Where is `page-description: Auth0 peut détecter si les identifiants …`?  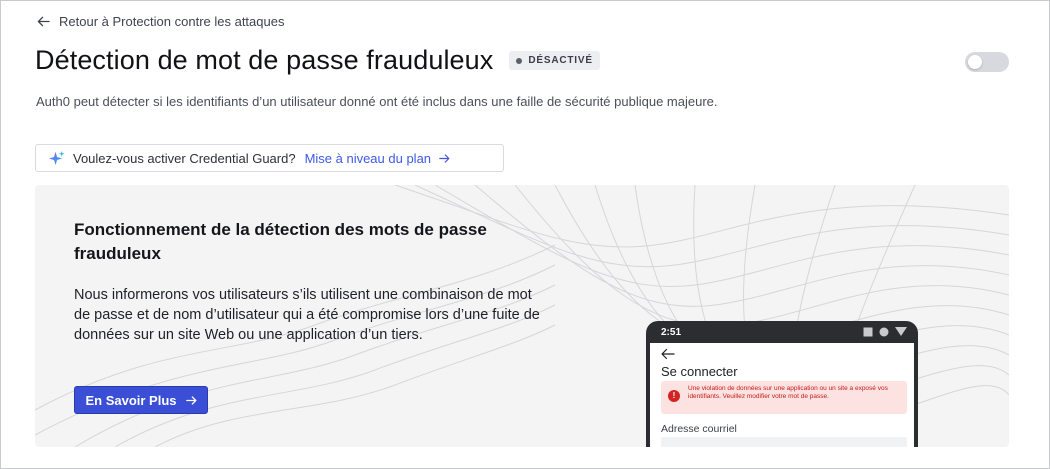 page-description: Auth0 peut détecter si les identifiants … is located at coordinates (377, 101).